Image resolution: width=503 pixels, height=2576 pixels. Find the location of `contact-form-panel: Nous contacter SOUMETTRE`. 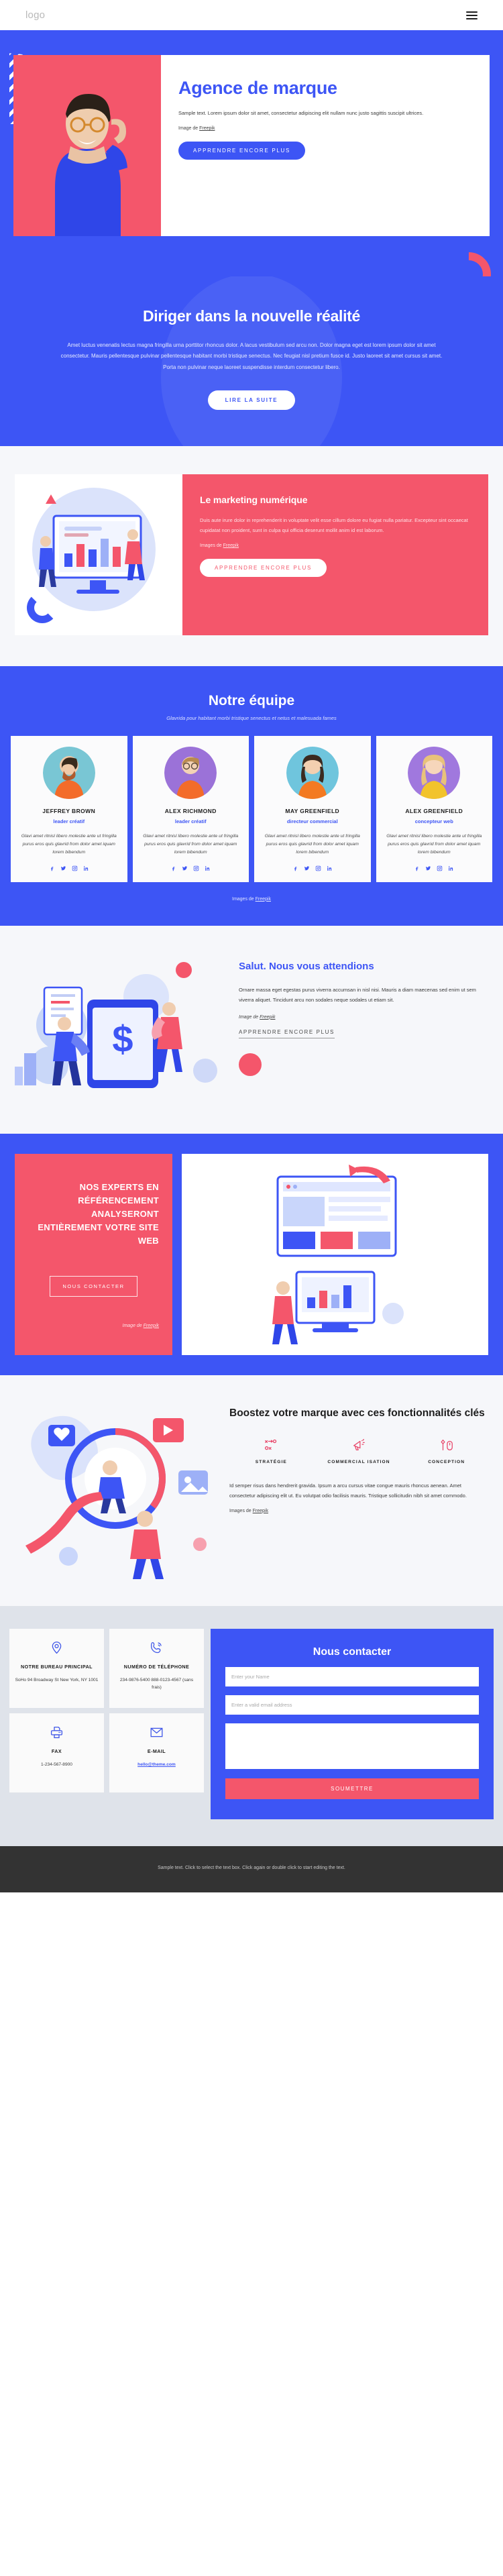

contact-form-panel: Nous contacter SOUMETTRE is located at coordinates (352, 1723).